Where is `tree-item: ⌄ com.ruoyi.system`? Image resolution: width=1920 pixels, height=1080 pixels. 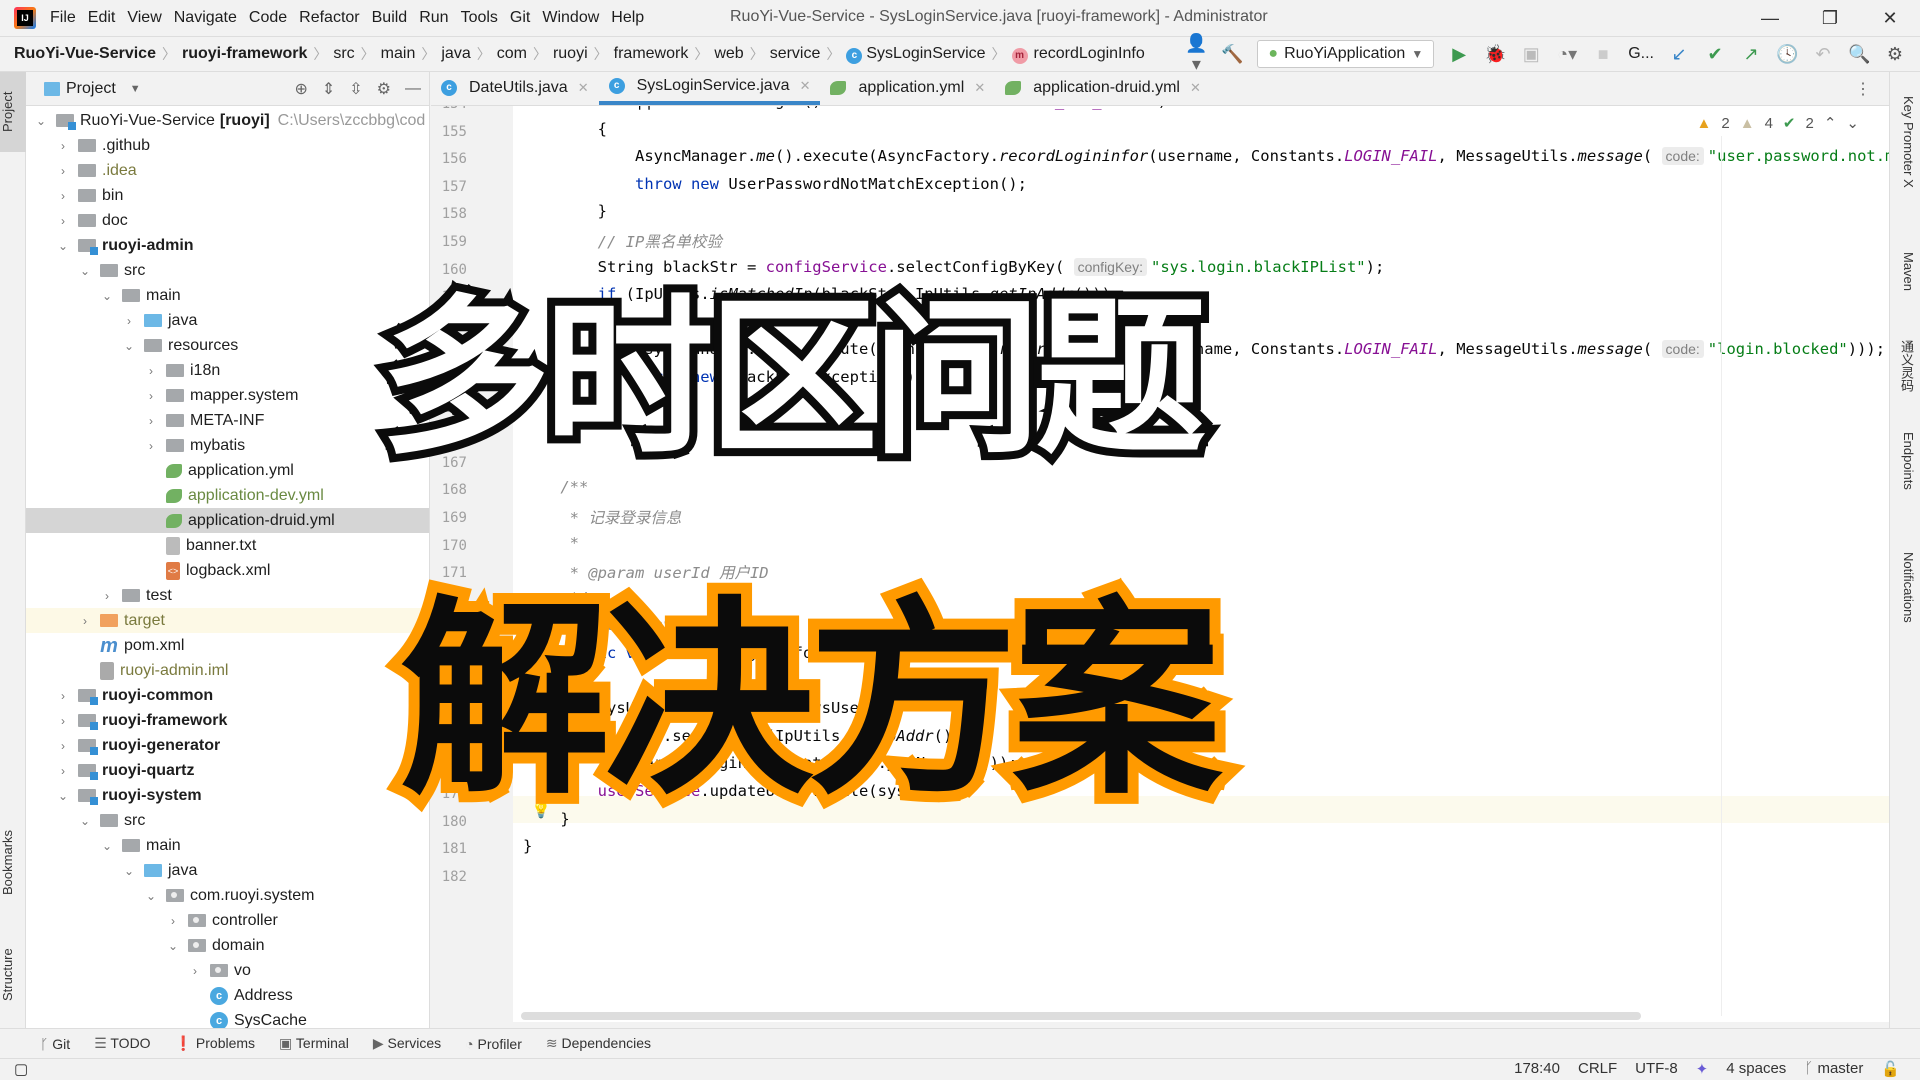 tree-item: ⌄ com.ruoyi.system is located at coordinates (227, 895).